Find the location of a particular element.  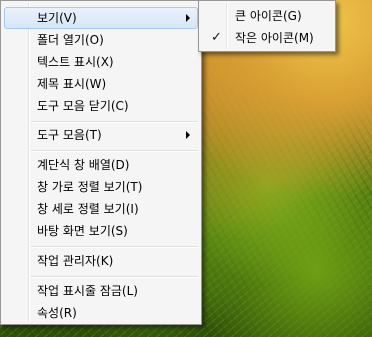

view-submenu: 큰 아이콘(G) ✓ 작은 아이콘(M) is located at coordinates (267, 26).